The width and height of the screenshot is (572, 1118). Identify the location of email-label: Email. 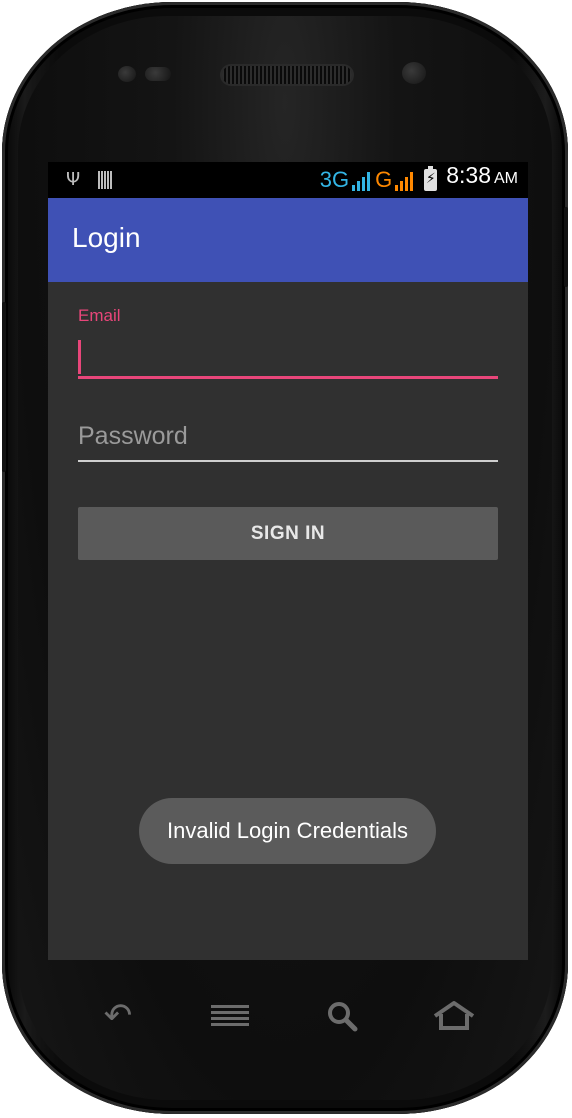
(99, 315).